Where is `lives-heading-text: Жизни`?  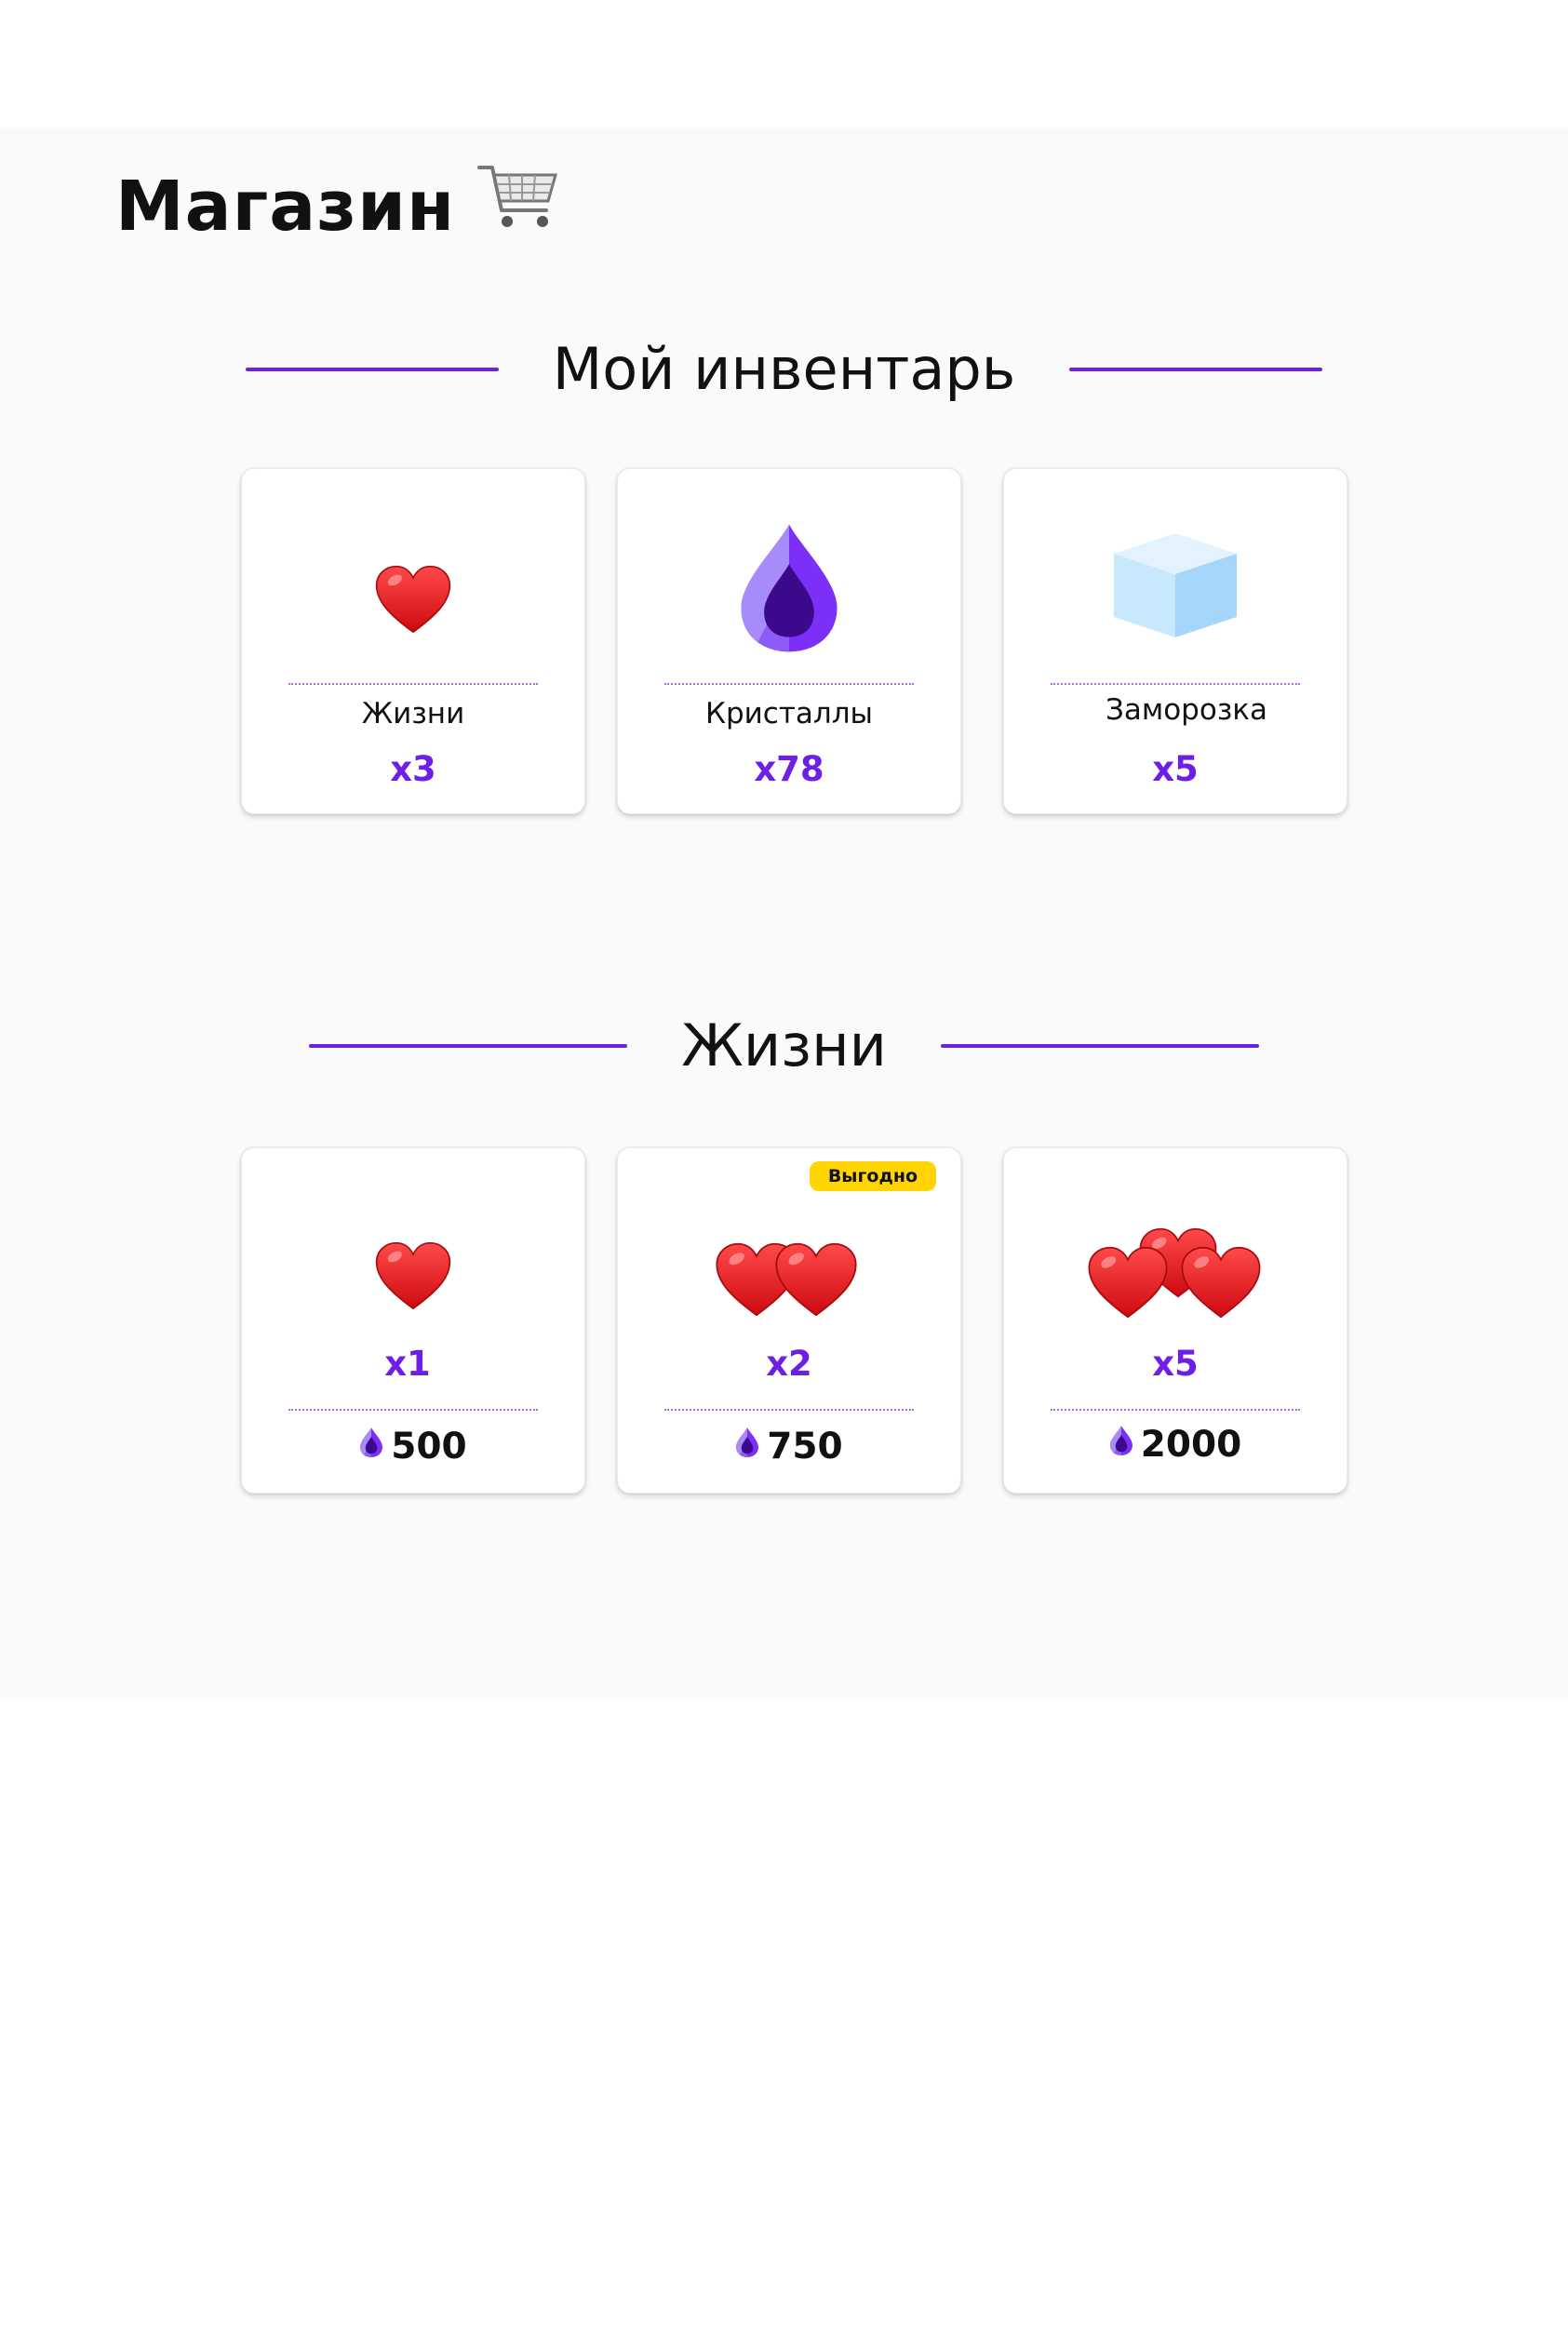 lives-heading-text: Жизни is located at coordinates (784, 1046).